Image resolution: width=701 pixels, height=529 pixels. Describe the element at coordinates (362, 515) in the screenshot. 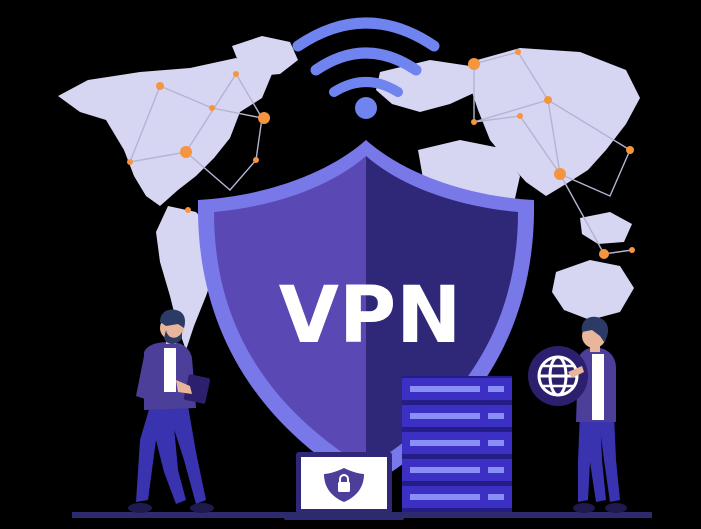

I see `ground` at that location.